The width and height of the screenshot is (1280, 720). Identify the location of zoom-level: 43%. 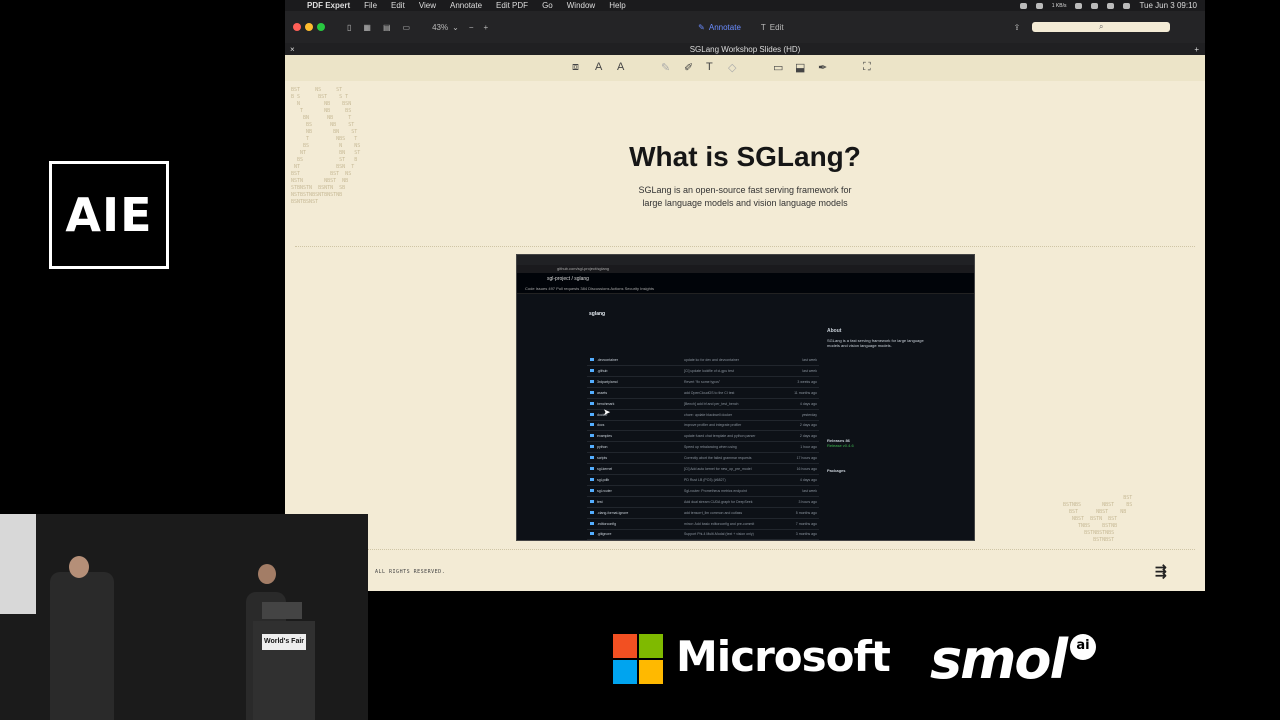
(440, 27).